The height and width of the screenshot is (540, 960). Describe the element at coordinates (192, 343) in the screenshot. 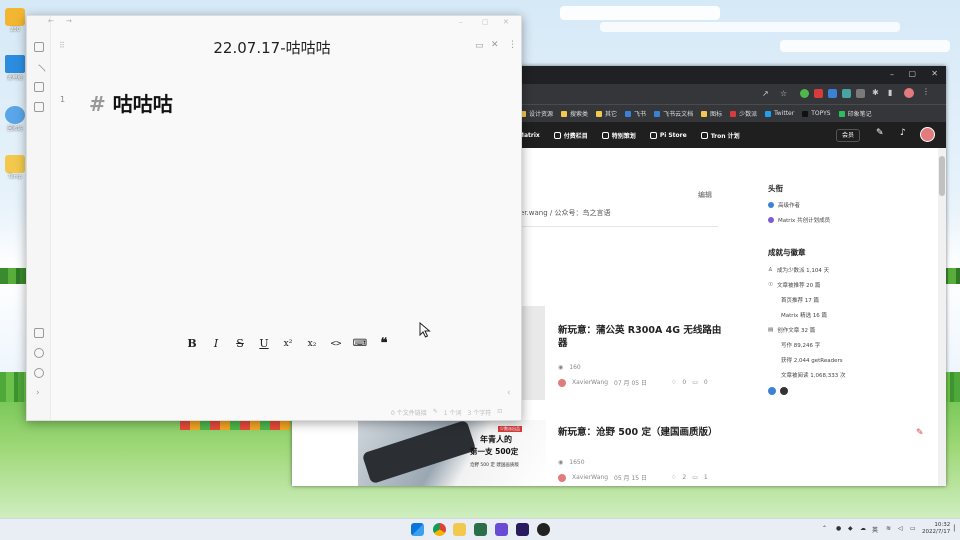

I see `bold-button: B` at that location.